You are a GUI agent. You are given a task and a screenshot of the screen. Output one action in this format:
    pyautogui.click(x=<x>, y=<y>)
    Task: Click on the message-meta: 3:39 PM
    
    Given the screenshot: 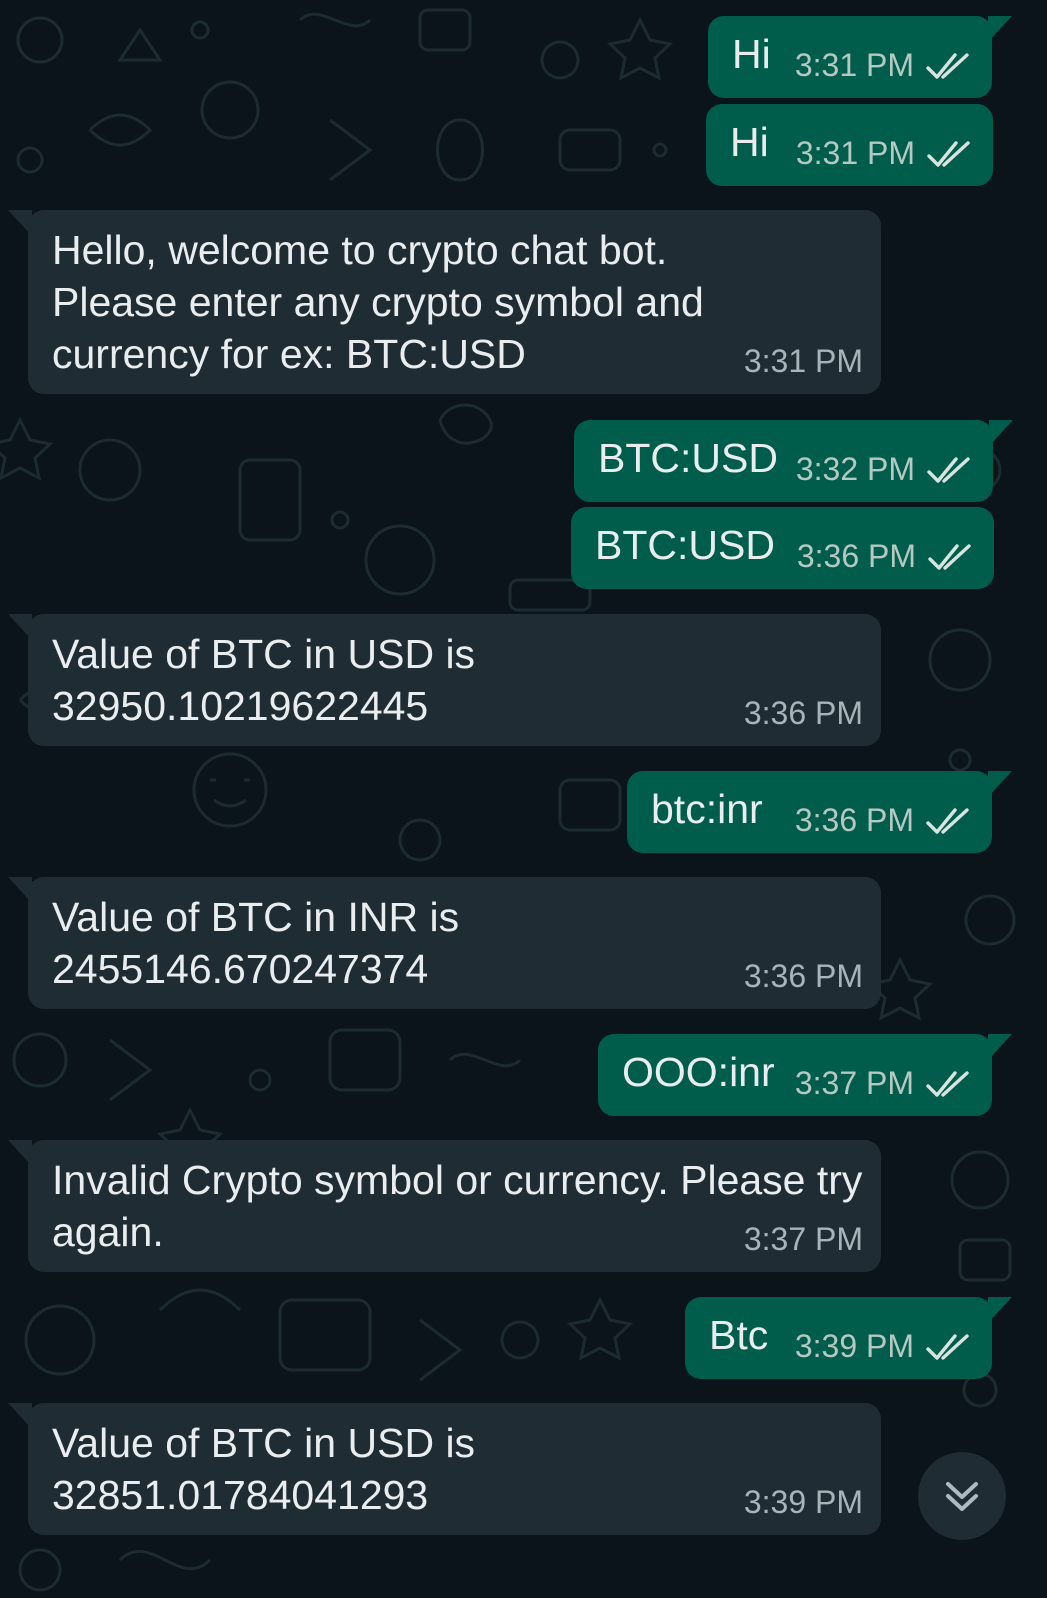 What is the action you would take?
    pyautogui.click(x=883, y=1346)
    